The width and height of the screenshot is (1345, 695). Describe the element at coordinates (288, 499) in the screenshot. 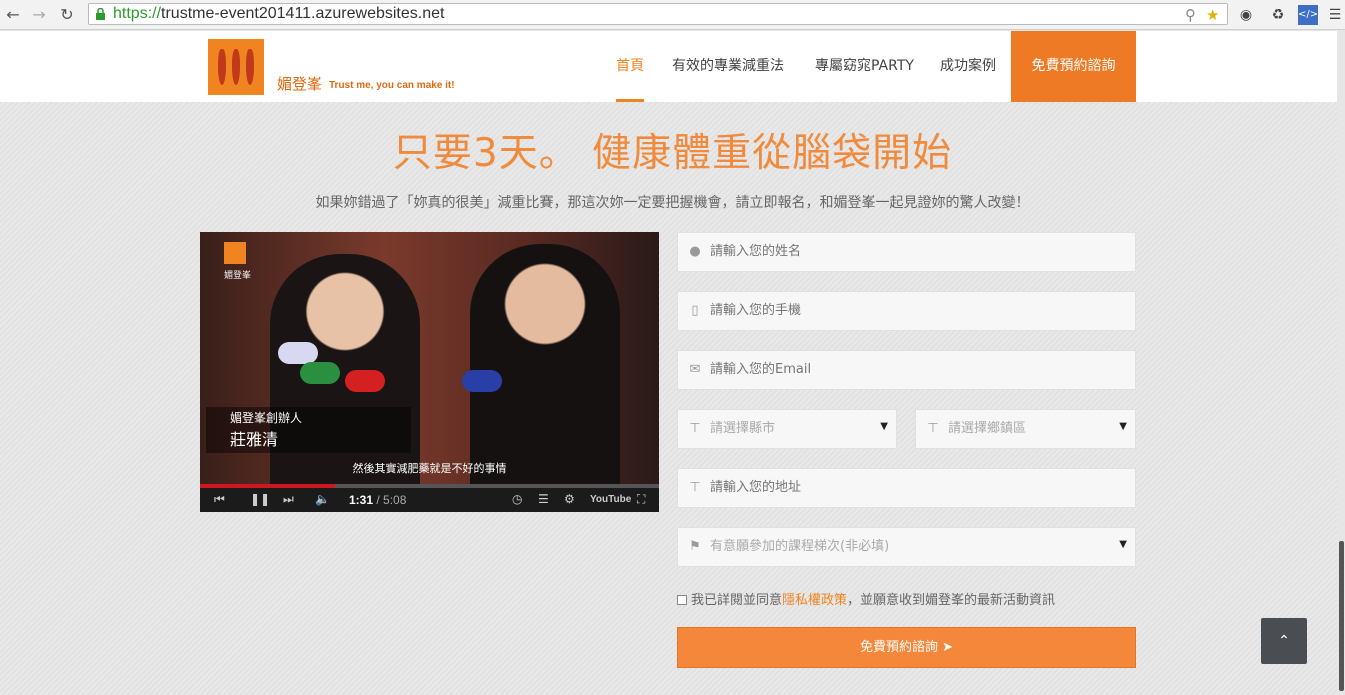

I see `next-icon: ⏭` at that location.